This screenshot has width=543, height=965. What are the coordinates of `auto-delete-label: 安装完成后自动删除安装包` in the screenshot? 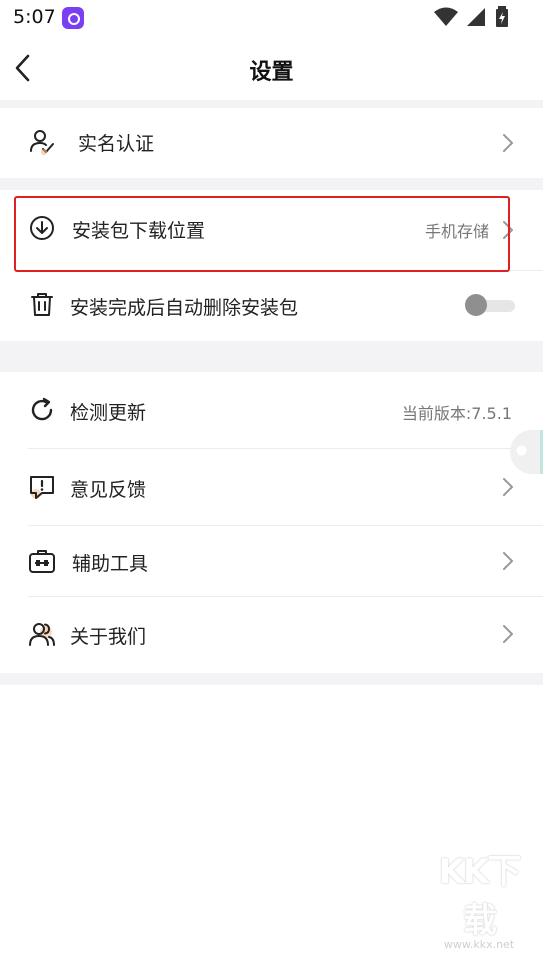 It's located at (184, 308).